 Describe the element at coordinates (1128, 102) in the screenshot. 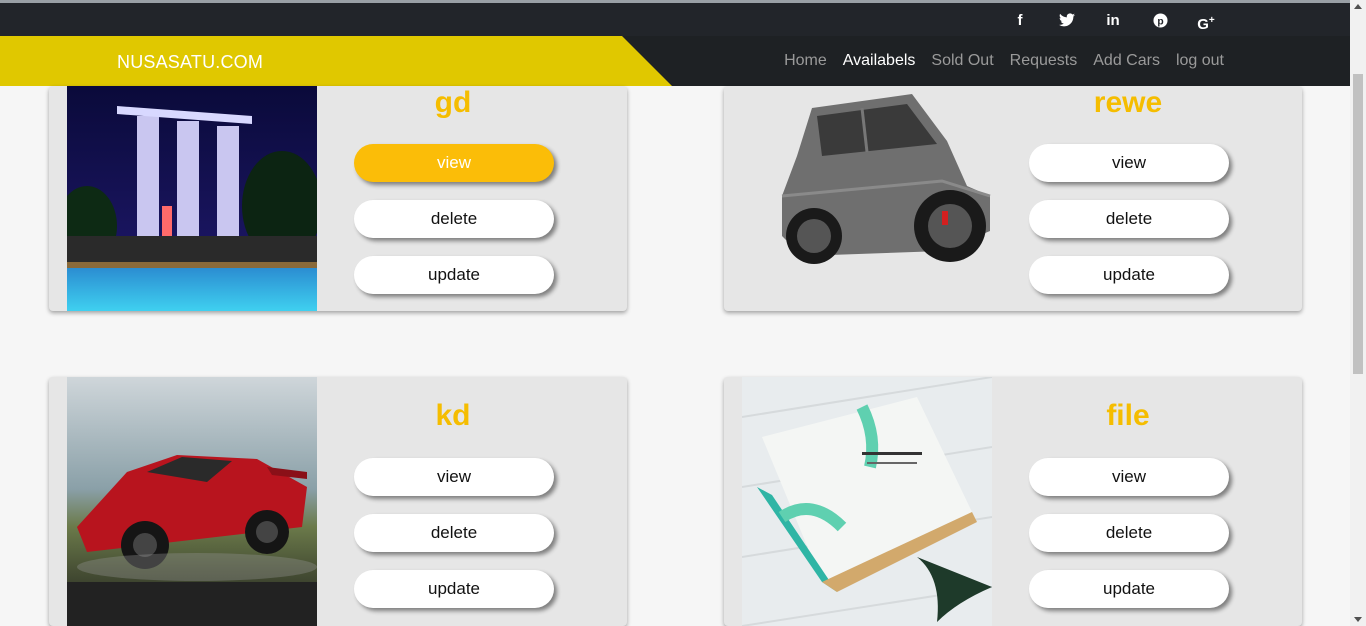

I see `card-title: rewe` at that location.